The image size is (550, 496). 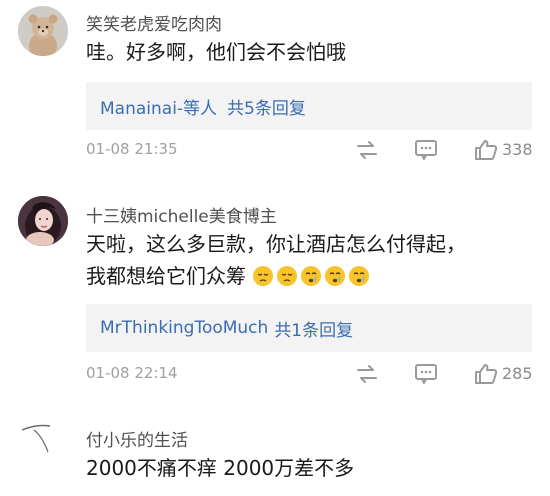 I want to click on username: 十三姨michelle美食博主, so click(x=181, y=214).